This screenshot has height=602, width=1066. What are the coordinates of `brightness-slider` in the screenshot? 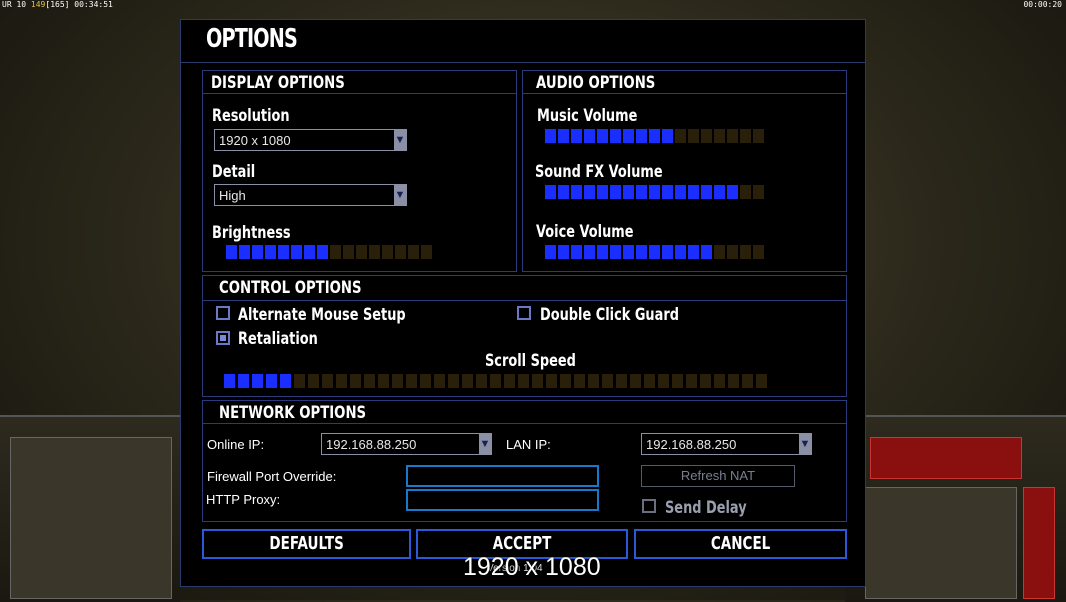 It's located at (329, 252).